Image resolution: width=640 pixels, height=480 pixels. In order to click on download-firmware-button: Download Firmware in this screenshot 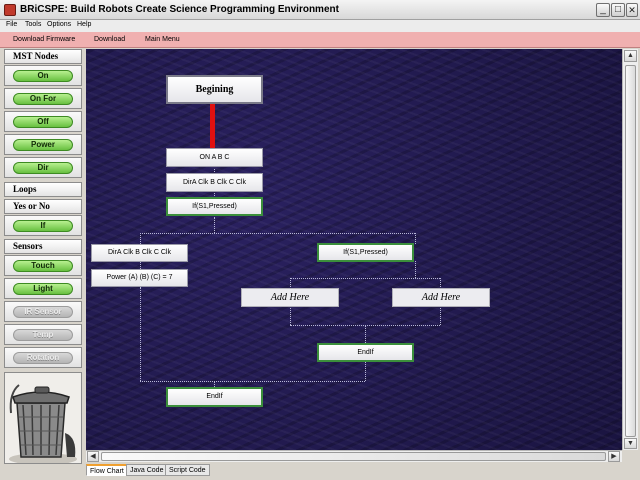, I will do `click(44, 39)`.